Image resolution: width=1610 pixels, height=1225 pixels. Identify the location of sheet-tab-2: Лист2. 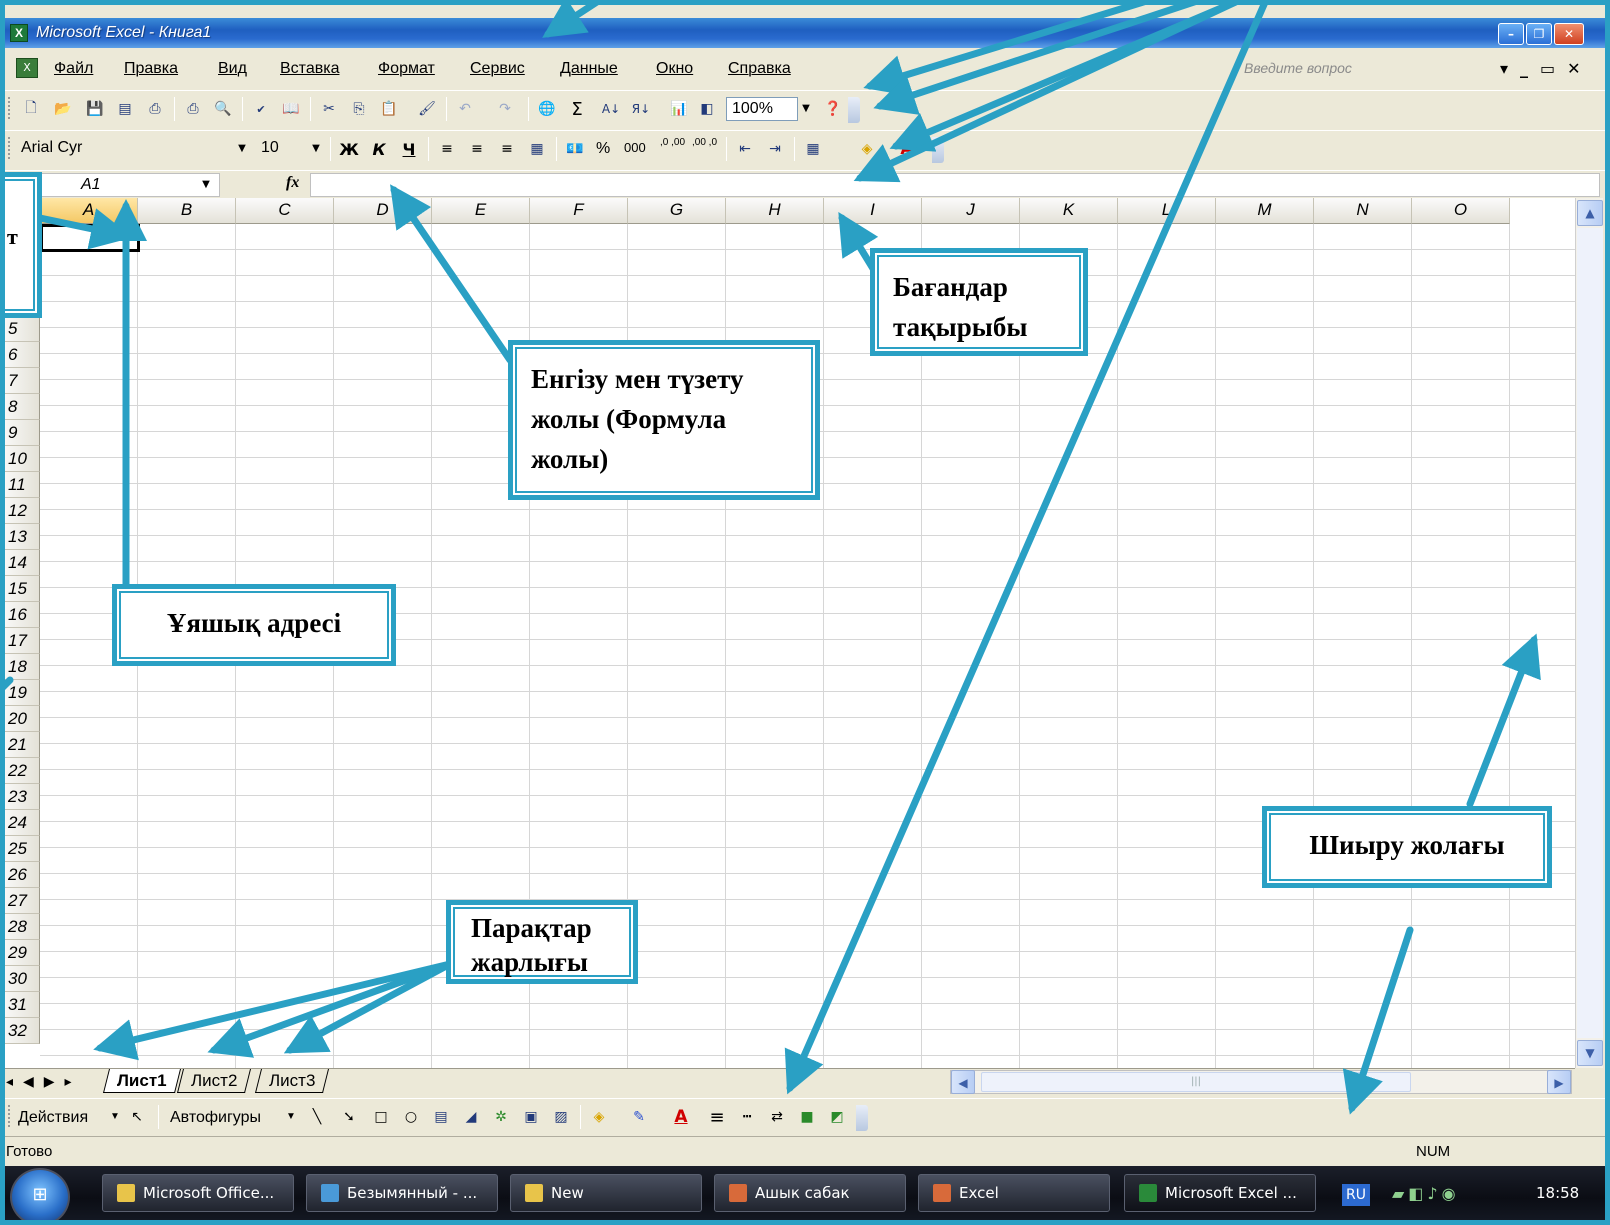
(214, 1081).